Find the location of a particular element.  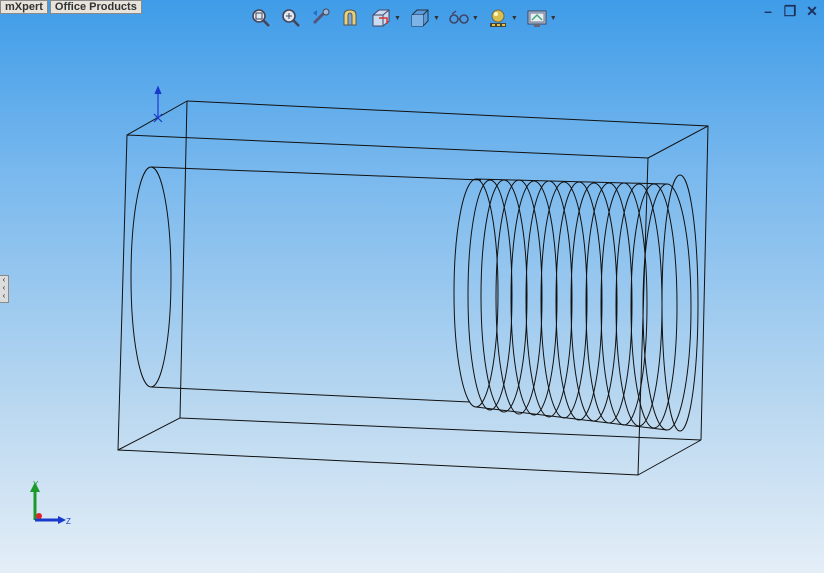

triad-z-label: Z is located at coordinates (68, 521).